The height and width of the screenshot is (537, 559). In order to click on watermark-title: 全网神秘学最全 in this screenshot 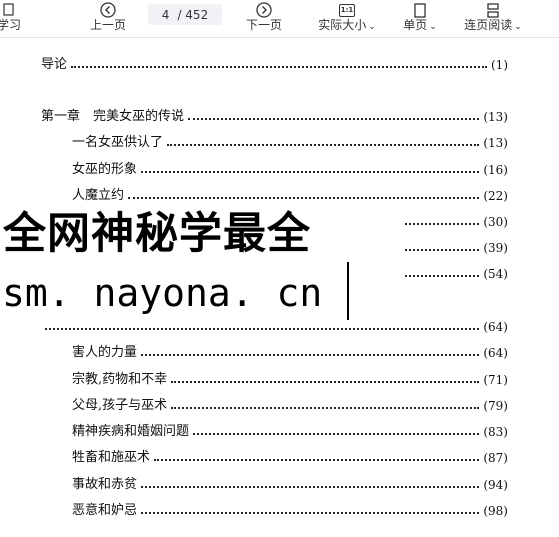, I will do `click(157, 234)`.